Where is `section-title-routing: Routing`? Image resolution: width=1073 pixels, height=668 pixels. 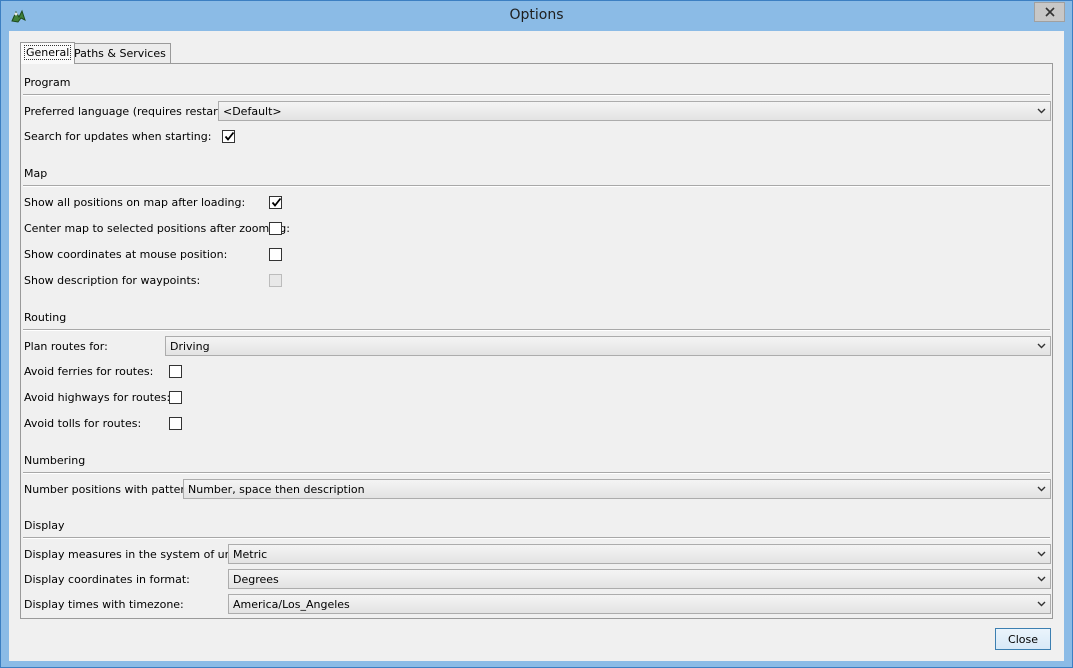
section-title-routing: Routing is located at coordinates (45, 317).